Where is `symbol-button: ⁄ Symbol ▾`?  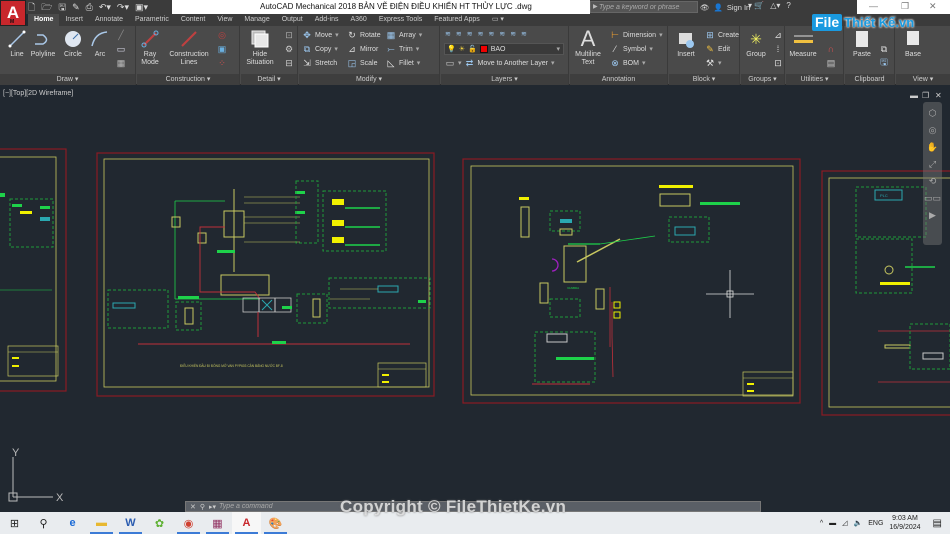 symbol-button: ⁄ Symbol ▾ is located at coordinates (631, 49).